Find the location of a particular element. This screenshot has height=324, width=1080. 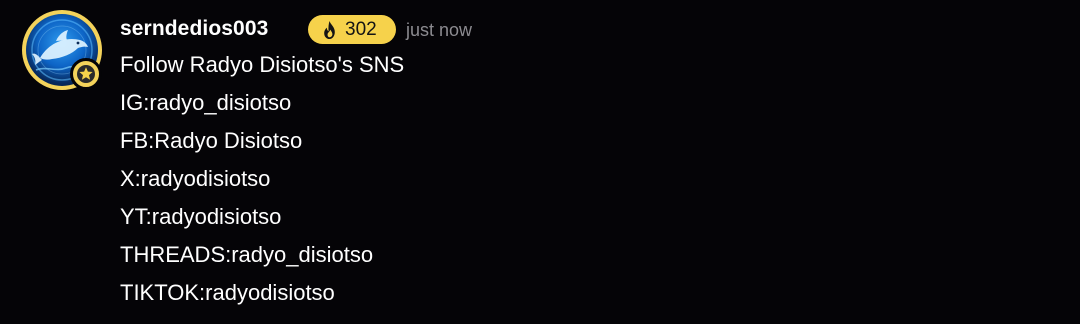

streak-badge: 302 is located at coordinates (352, 29).